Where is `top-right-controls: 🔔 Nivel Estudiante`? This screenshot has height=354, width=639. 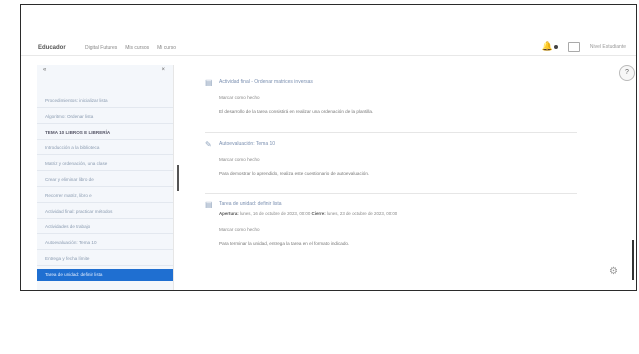 top-right-controls: 🔔 Nivel Estudiante is located at coordinates (584, 46).